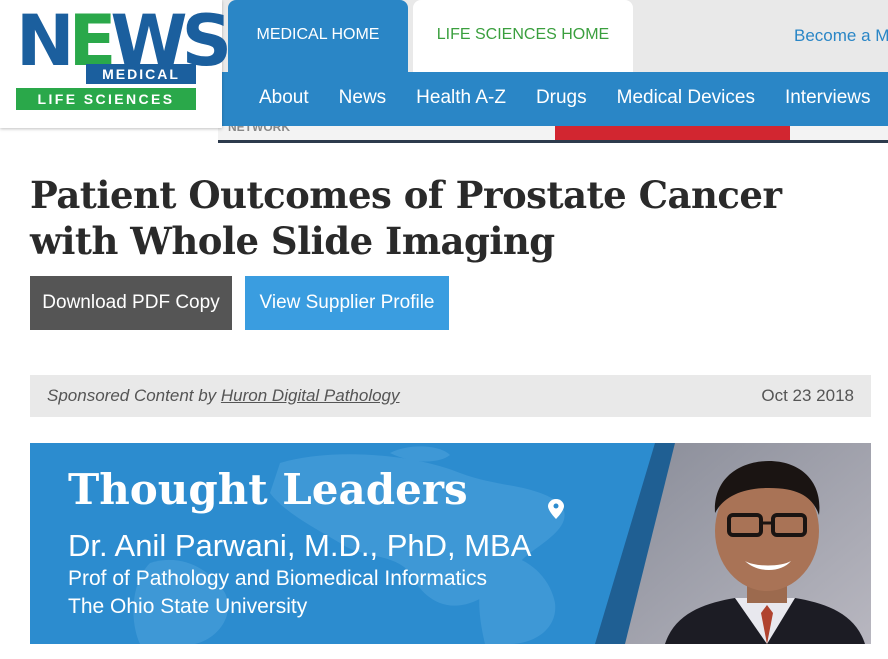 The height and width of the screenshot is (659, 888). What do you see at coordinates (461, 98) in the screenshot?
I see `nav-item-health-a-z: Health A-Z` at bounding box center [461, 98].